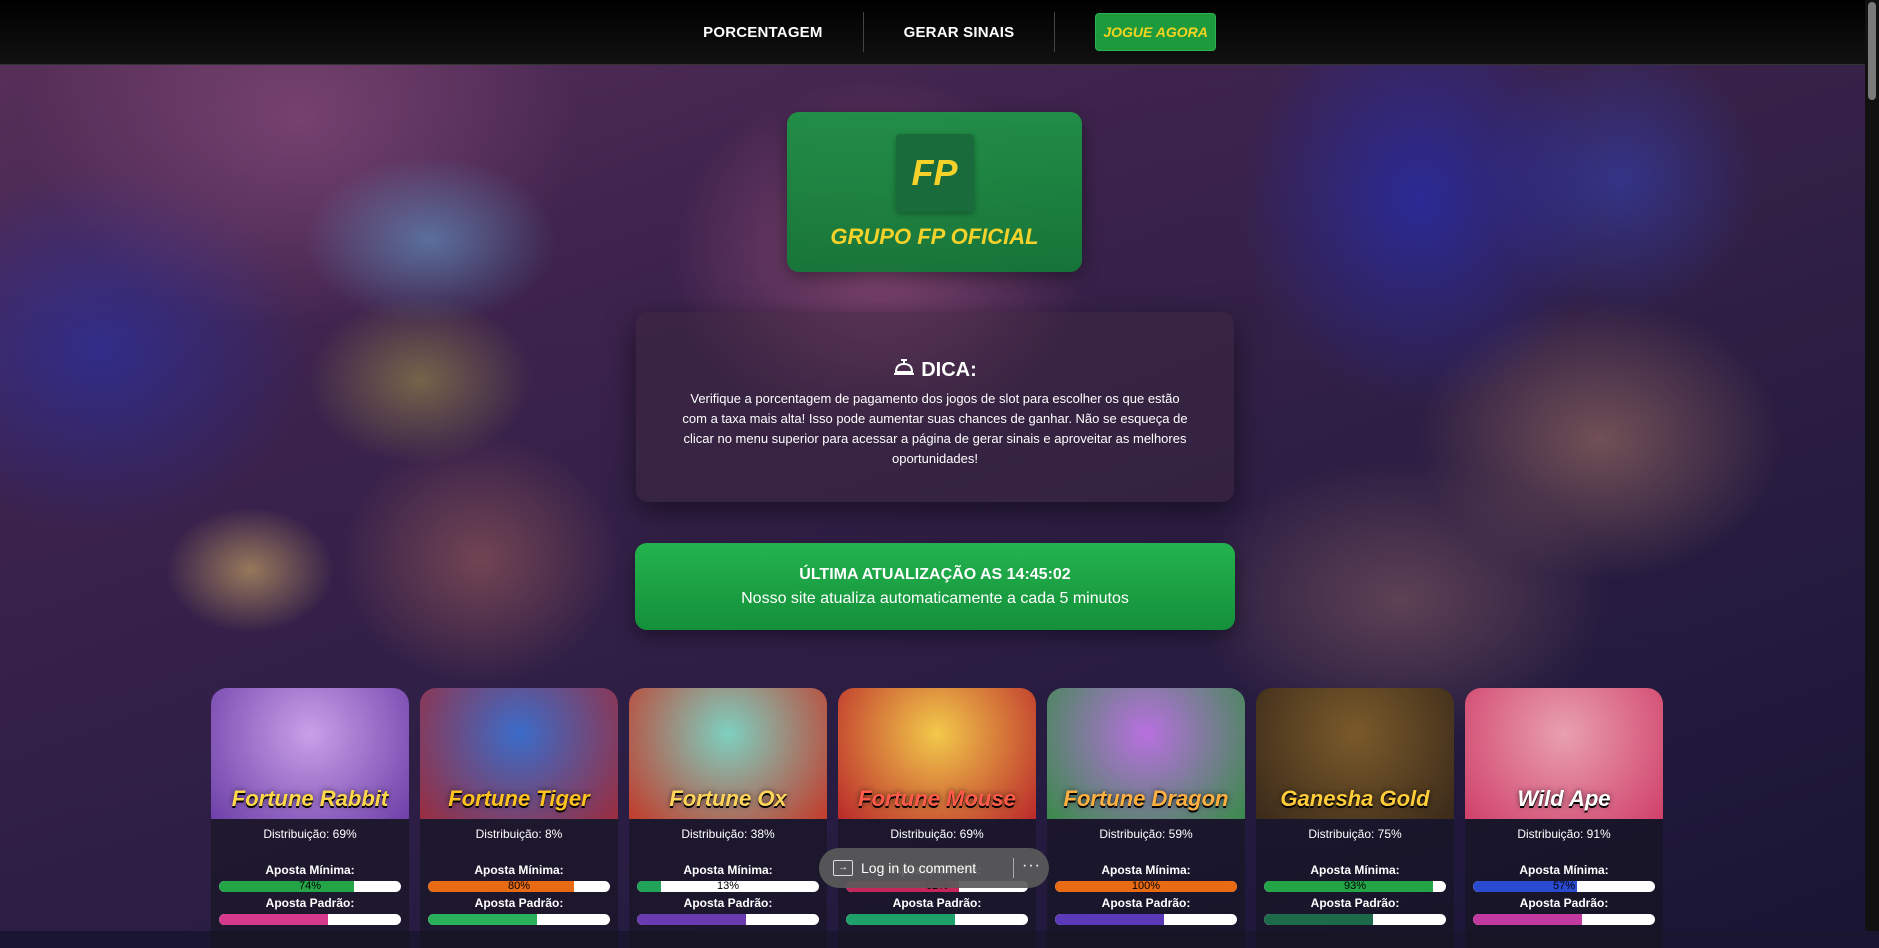 This screenshot has height=948, width=1879. What do you see at coordinates (762, 32) in the screenshot?
I see `nav-link-porcentagem: PORCENTAGEM` at bounding box center [762, 32].